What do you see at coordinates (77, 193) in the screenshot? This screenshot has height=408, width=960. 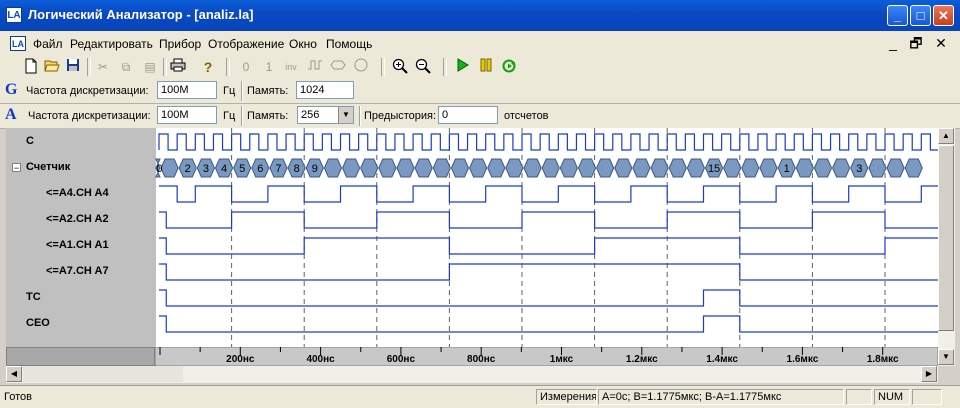 I see `signal-name: <=A4.CH A4` at bounding box center [77, 193].